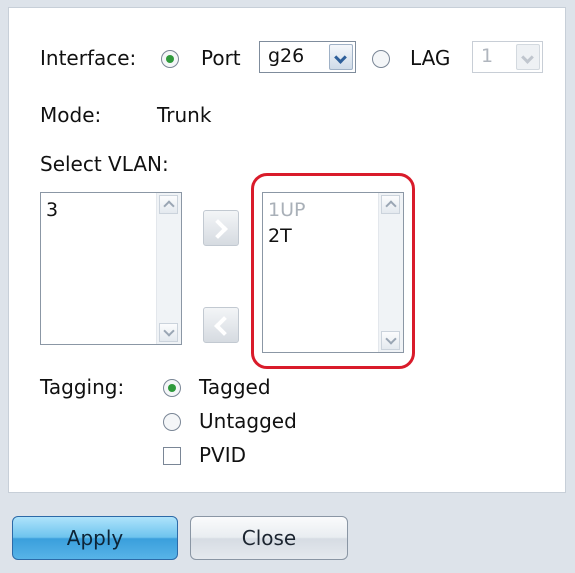 This screenshot has height=573, width=575. Describe the element at coordinates (430, 58) in the screenshot. I see `lag-label: LAG` at that location.